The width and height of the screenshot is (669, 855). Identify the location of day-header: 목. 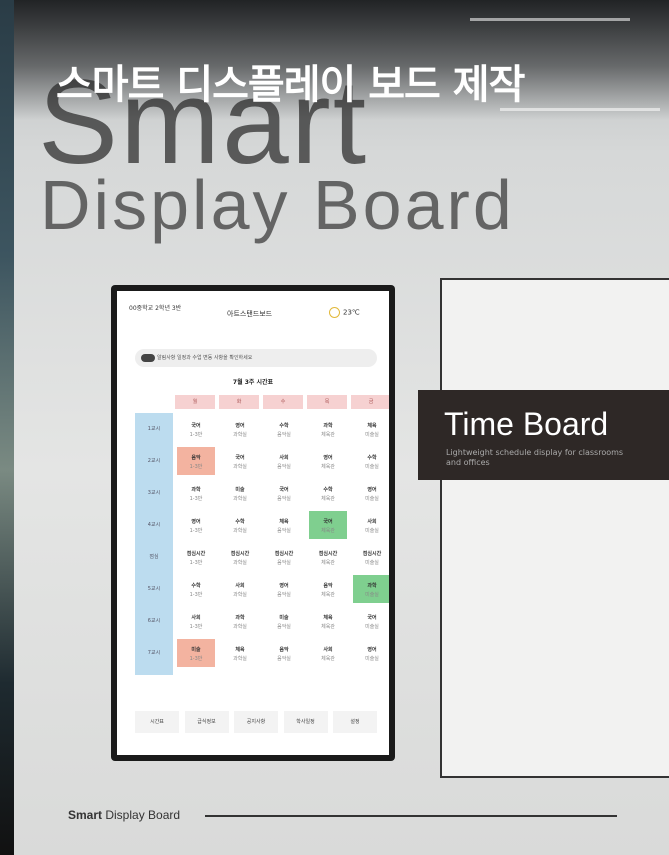
(327, 402).